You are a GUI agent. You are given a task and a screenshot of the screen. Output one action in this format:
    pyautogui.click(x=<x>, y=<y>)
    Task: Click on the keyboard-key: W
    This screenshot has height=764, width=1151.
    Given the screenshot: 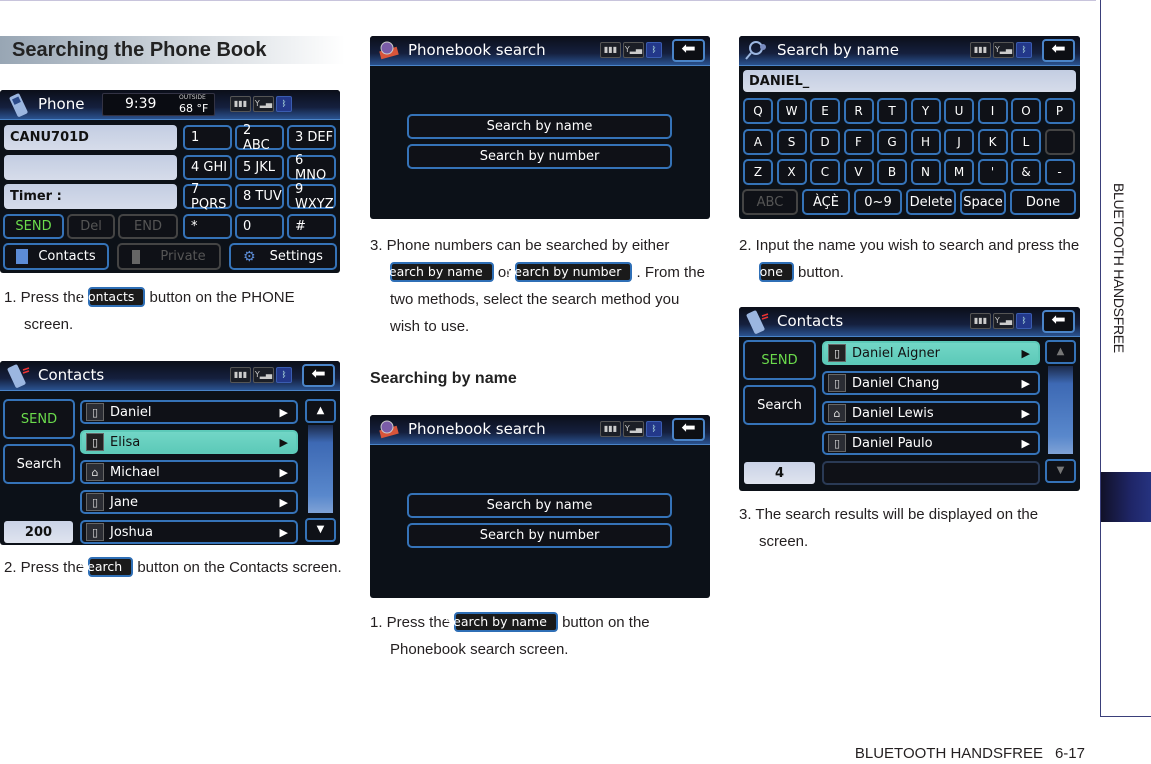 What is the action you would take?
    pyautogui.click(x=791, y=111)
    